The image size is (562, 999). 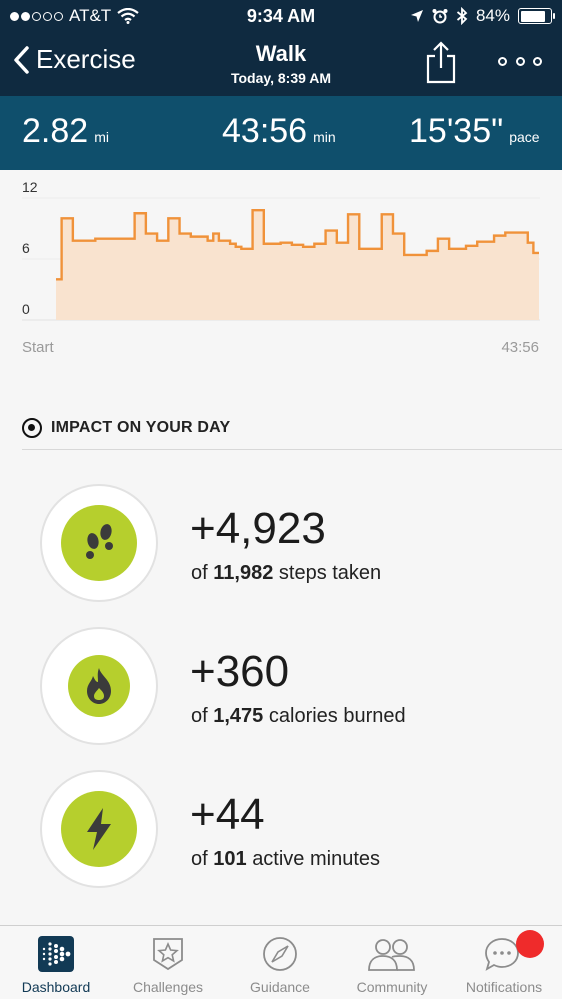 I want to click on y-tick-label: 12, so click(x=30, y=187).